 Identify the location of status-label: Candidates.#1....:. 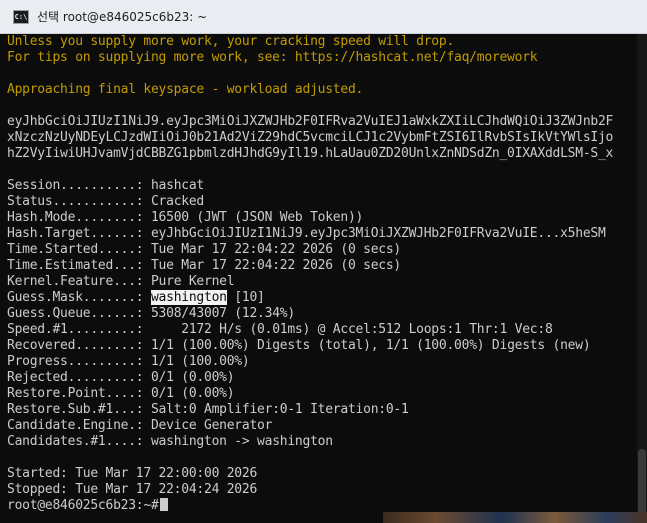
(79, 441).